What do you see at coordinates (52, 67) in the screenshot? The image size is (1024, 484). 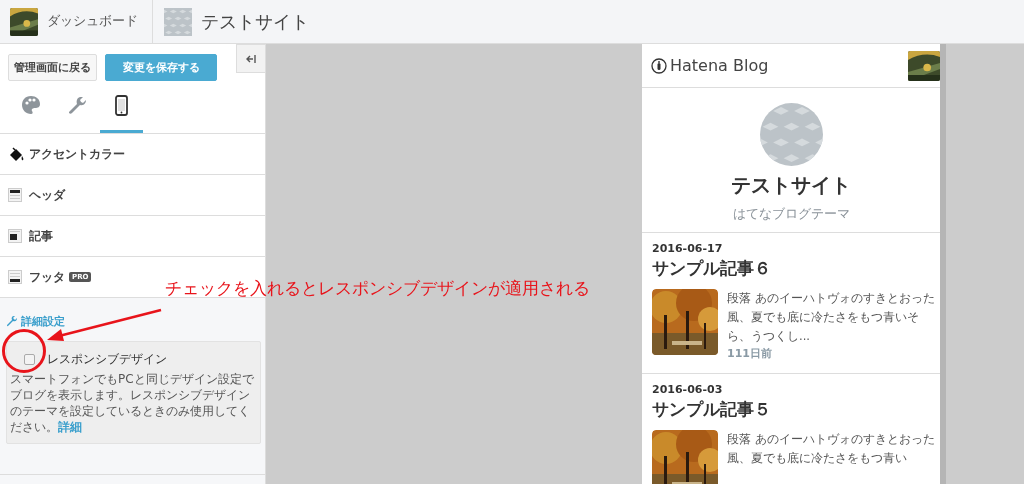 I see `back-button: 管理画面に戻る` at bounding box center [52, 67].